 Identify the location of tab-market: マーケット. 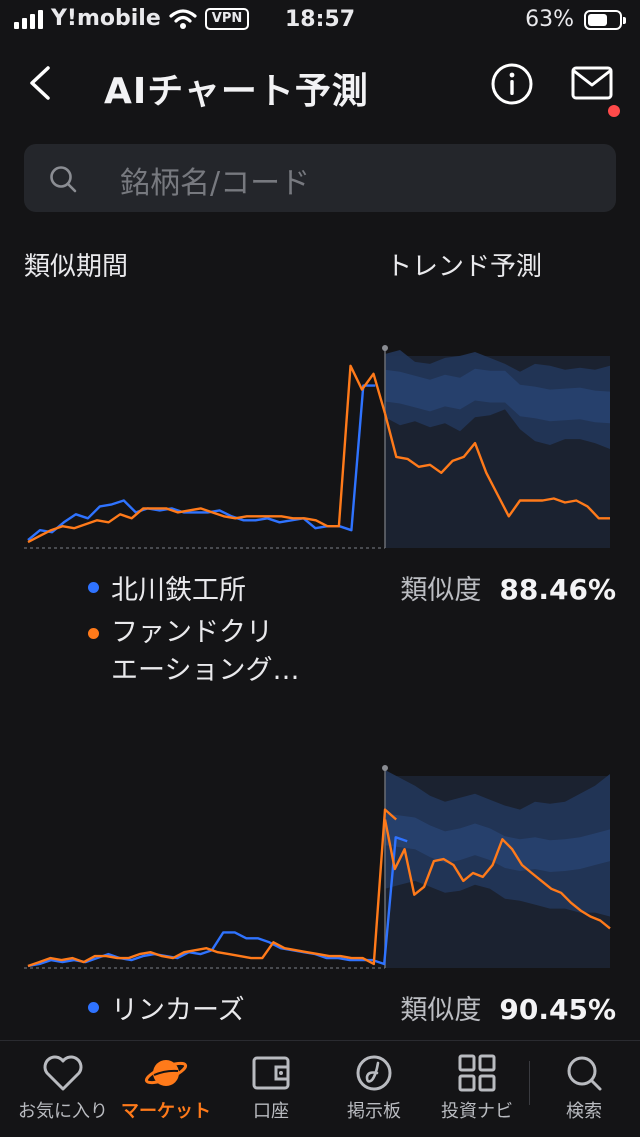
(166, 1089).